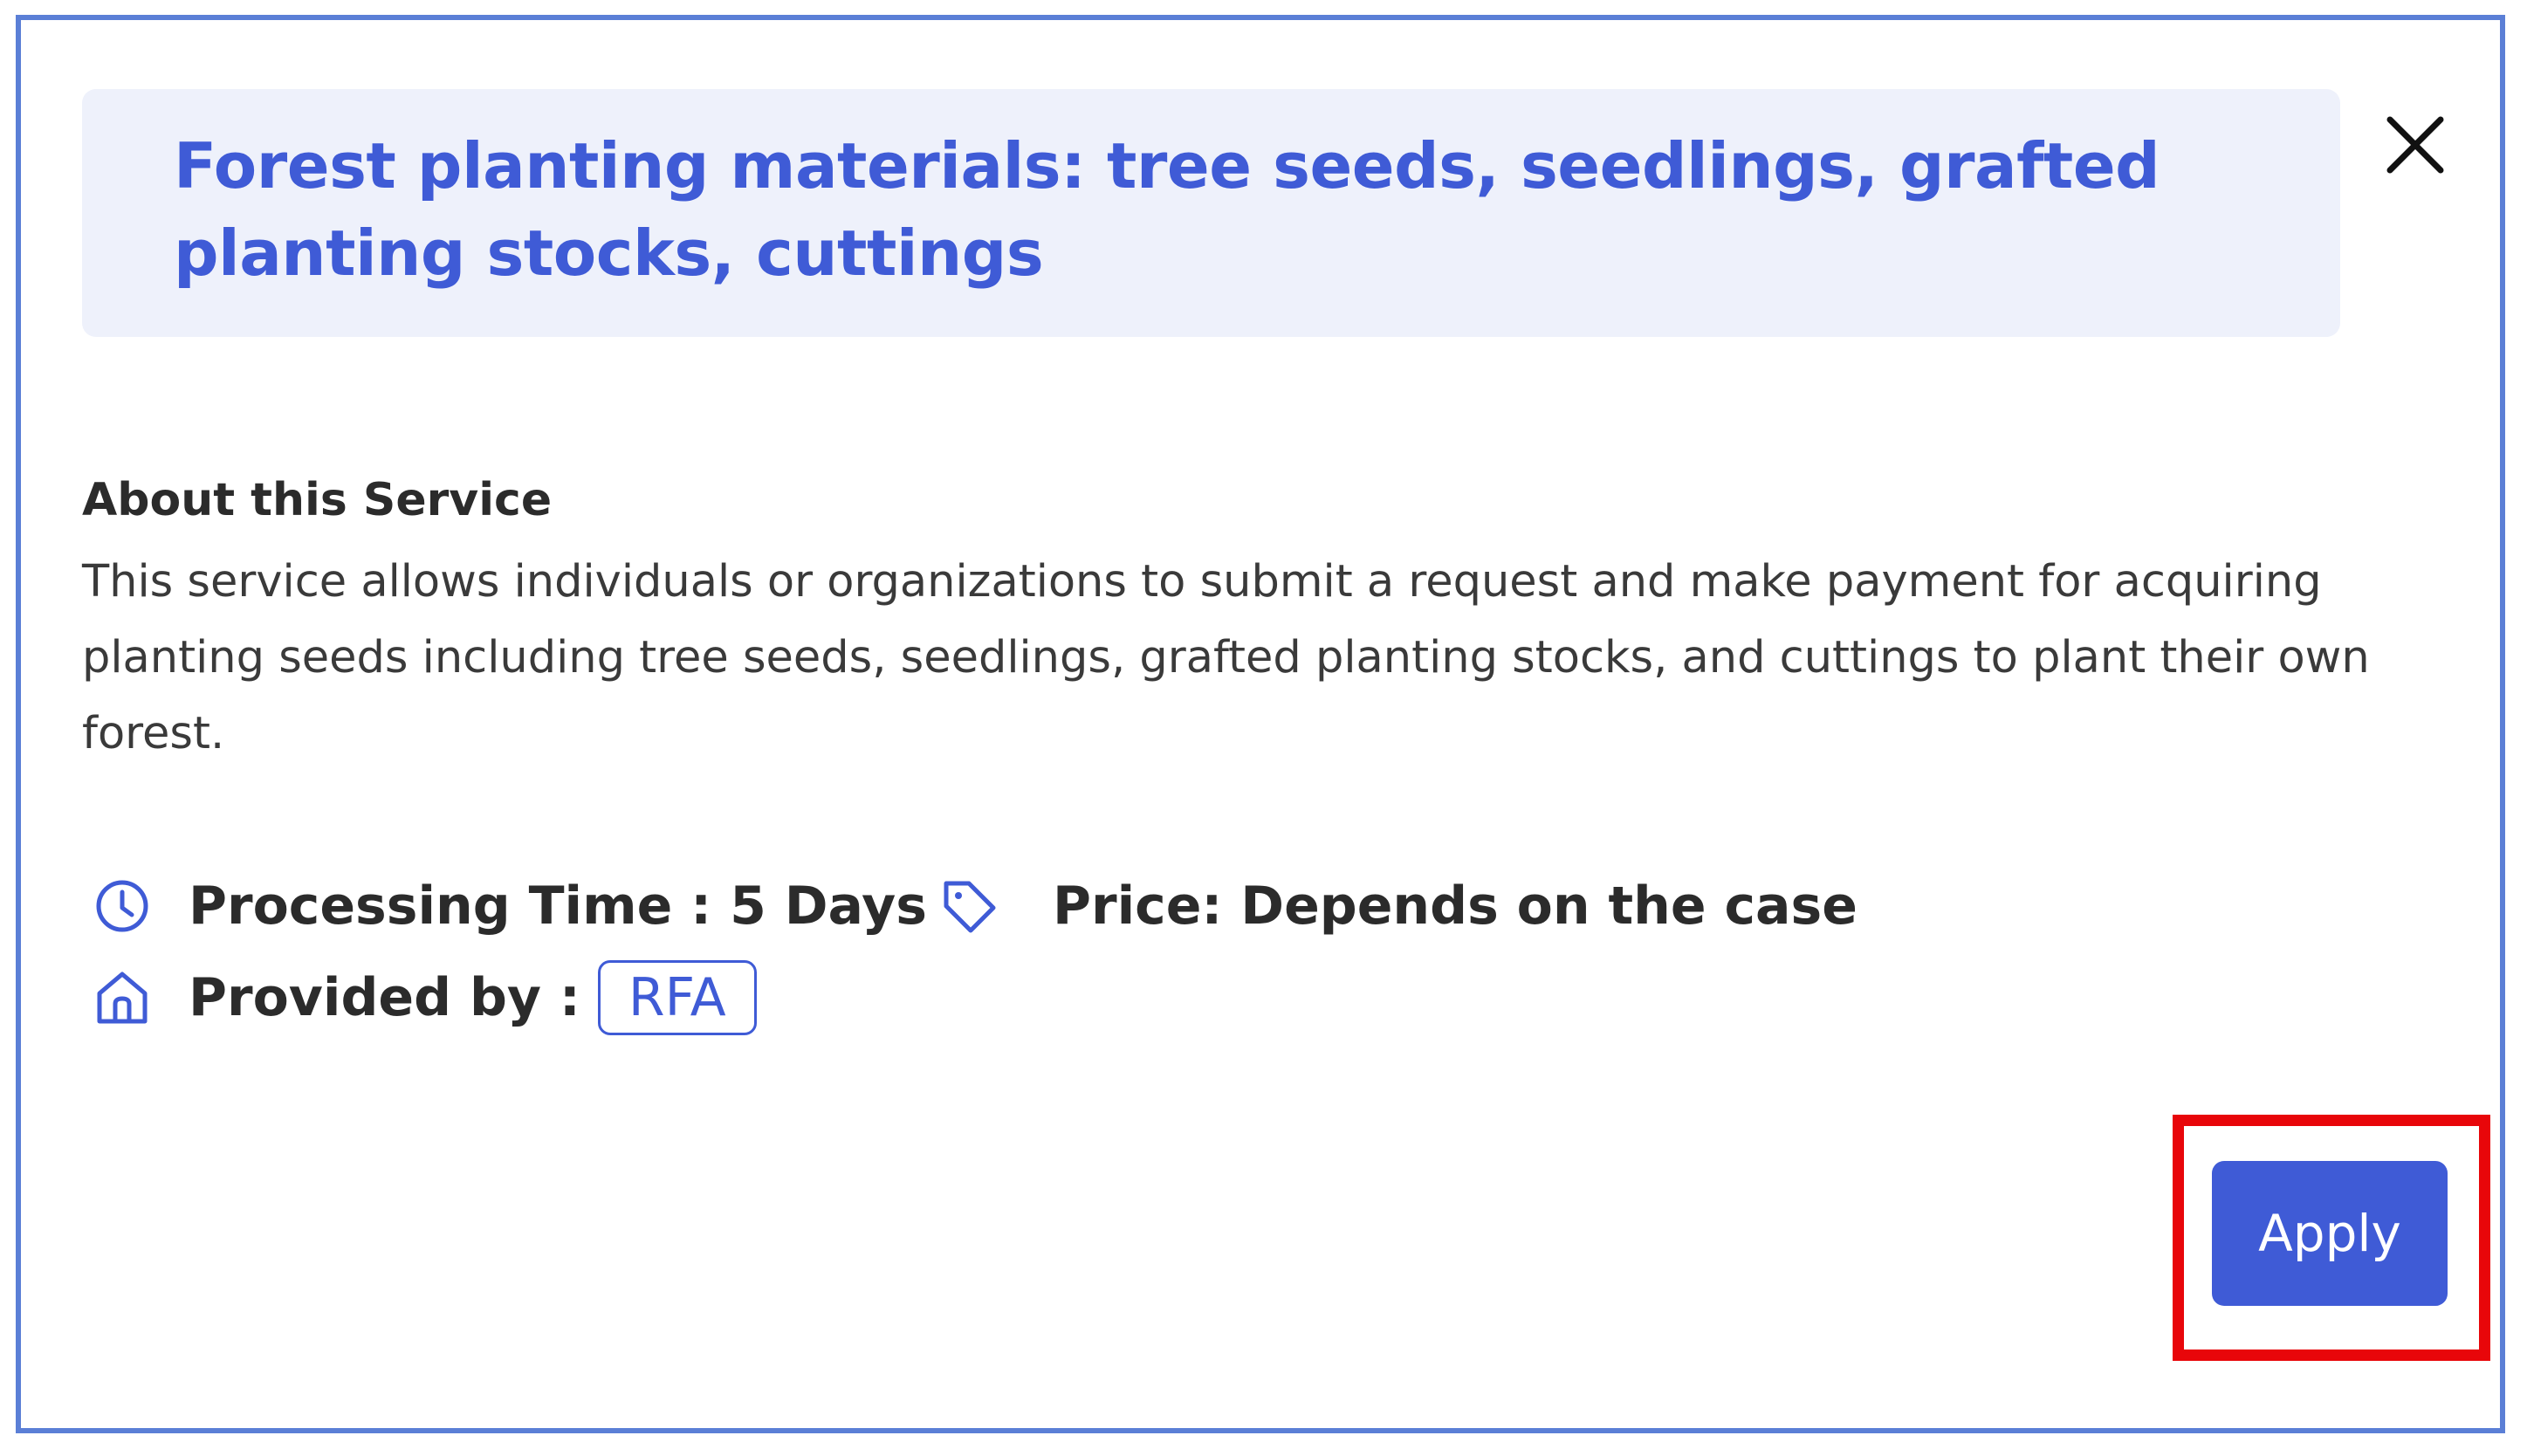  What do you see at coordinates (122, 906) in the screenshot?
I see `clock-icon` at bounding box center [122, 906].